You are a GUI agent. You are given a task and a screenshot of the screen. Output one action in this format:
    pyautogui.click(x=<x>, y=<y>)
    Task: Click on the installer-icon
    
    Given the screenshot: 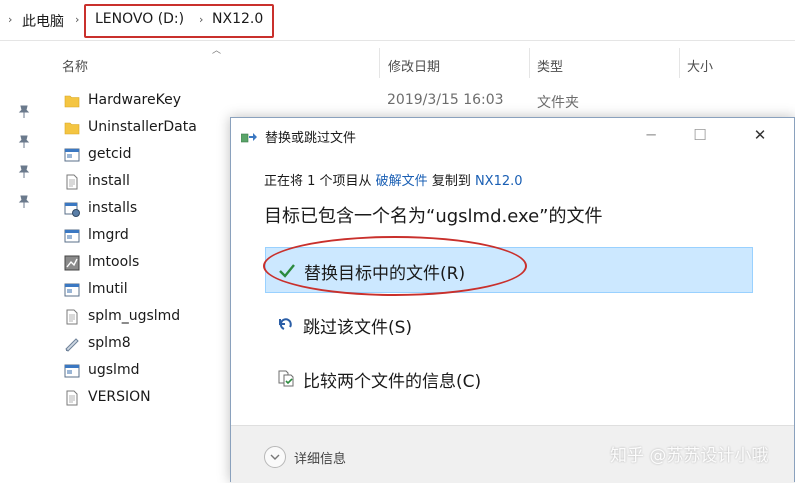 What is the action you would take?
    pyautogui.click(x=72, y=209)
    